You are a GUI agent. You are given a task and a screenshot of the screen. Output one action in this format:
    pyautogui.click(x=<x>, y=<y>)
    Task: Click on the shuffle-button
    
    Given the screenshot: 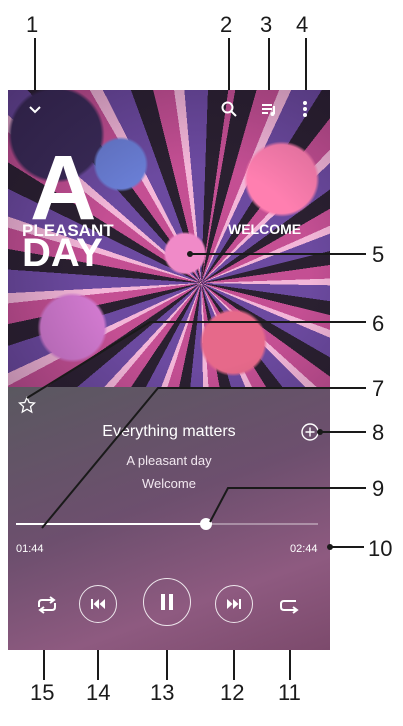 What is the action you would take?
    pyautogui.click(x=47, y=605)
    